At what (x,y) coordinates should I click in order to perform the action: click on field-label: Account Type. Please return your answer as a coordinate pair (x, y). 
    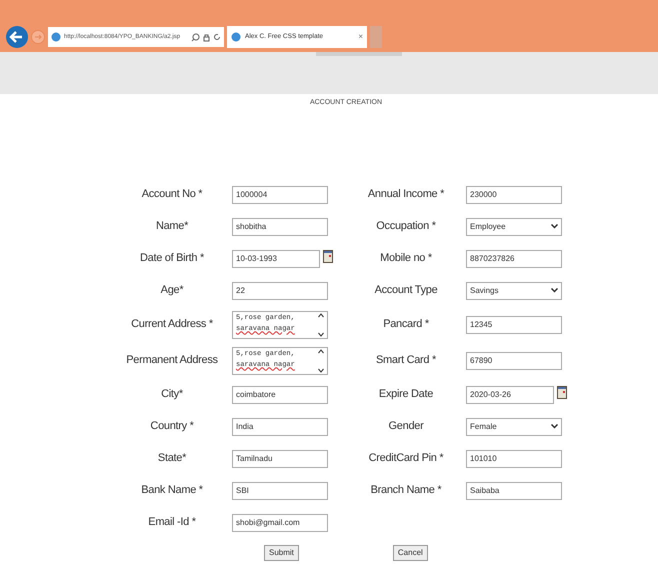
    Looking at the image, I should click on (406, 290).